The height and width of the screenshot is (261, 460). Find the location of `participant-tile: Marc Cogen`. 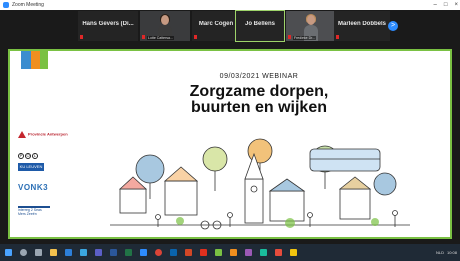

participant-tile: Marc Cogen is located at coordinates (216, 26).